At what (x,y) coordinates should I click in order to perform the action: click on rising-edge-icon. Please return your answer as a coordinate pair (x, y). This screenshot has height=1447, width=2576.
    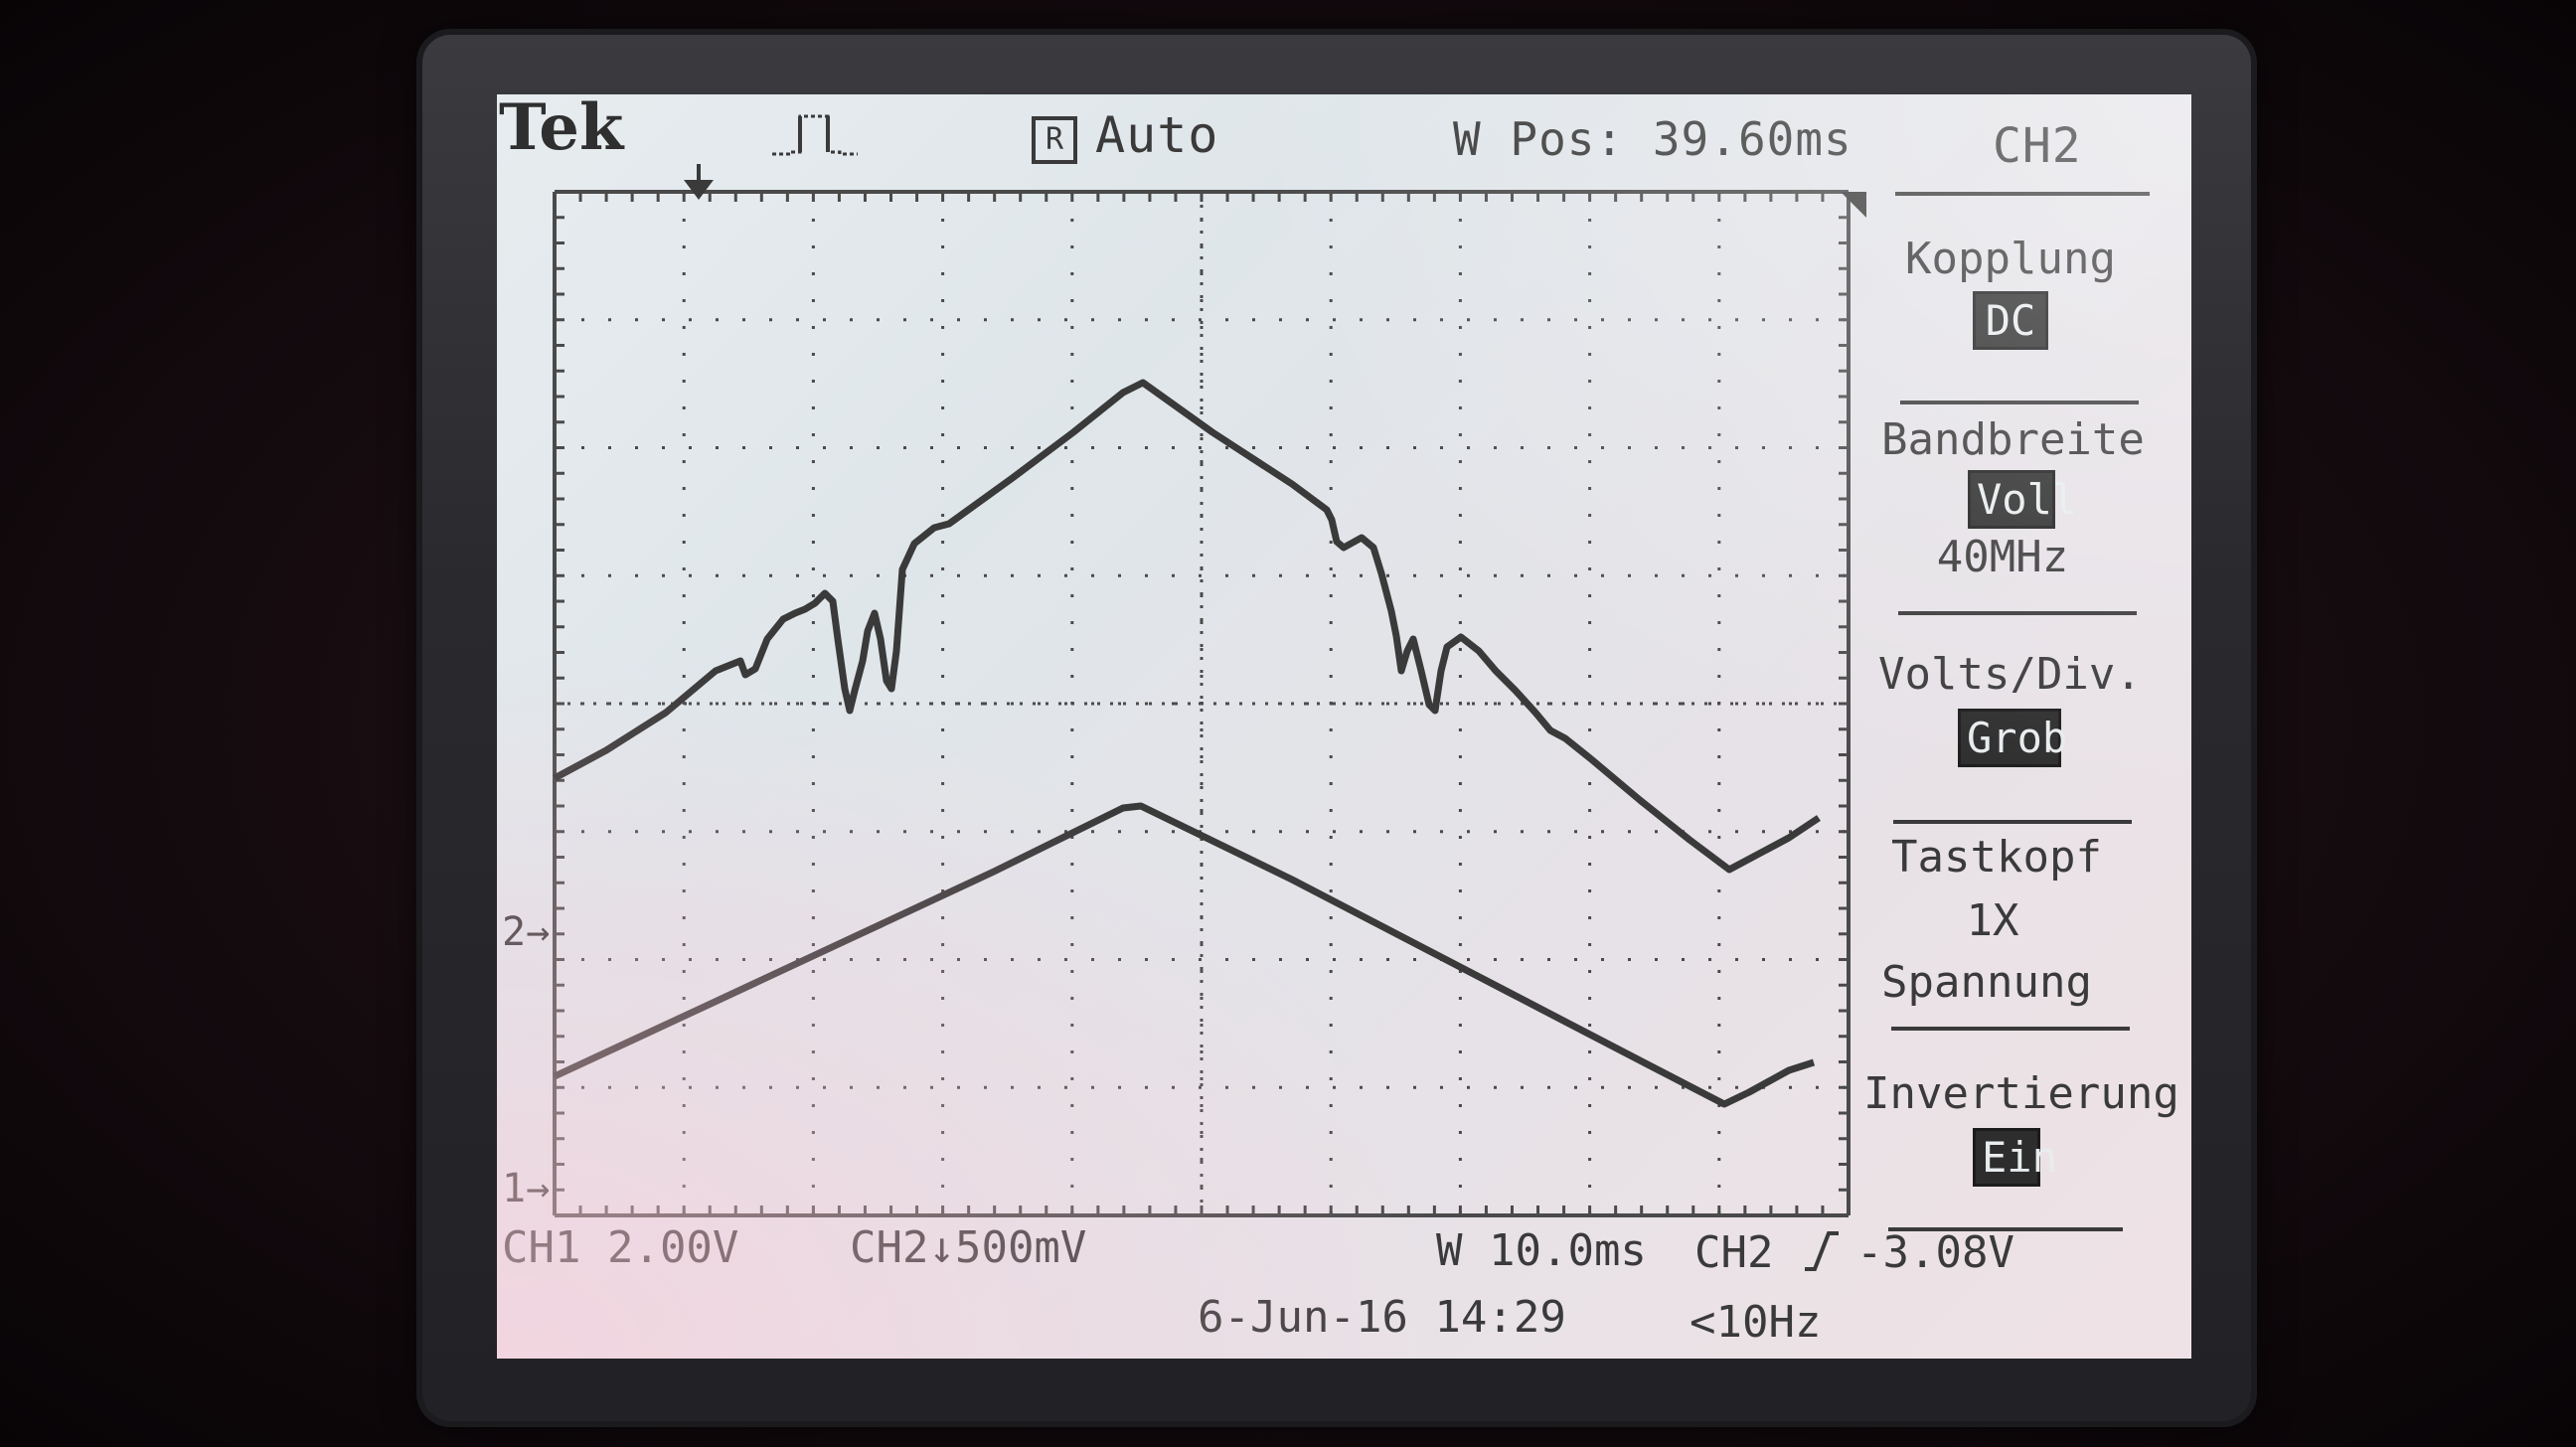
    Looking at the image, I should click on (1822, 1251).